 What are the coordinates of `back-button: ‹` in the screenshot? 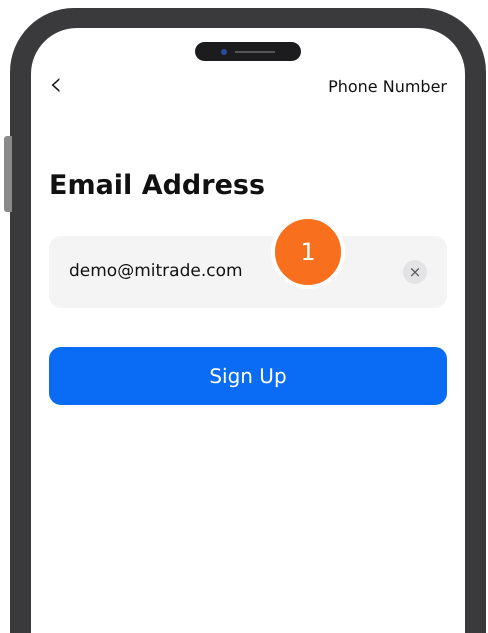 It's located at (56, 84).